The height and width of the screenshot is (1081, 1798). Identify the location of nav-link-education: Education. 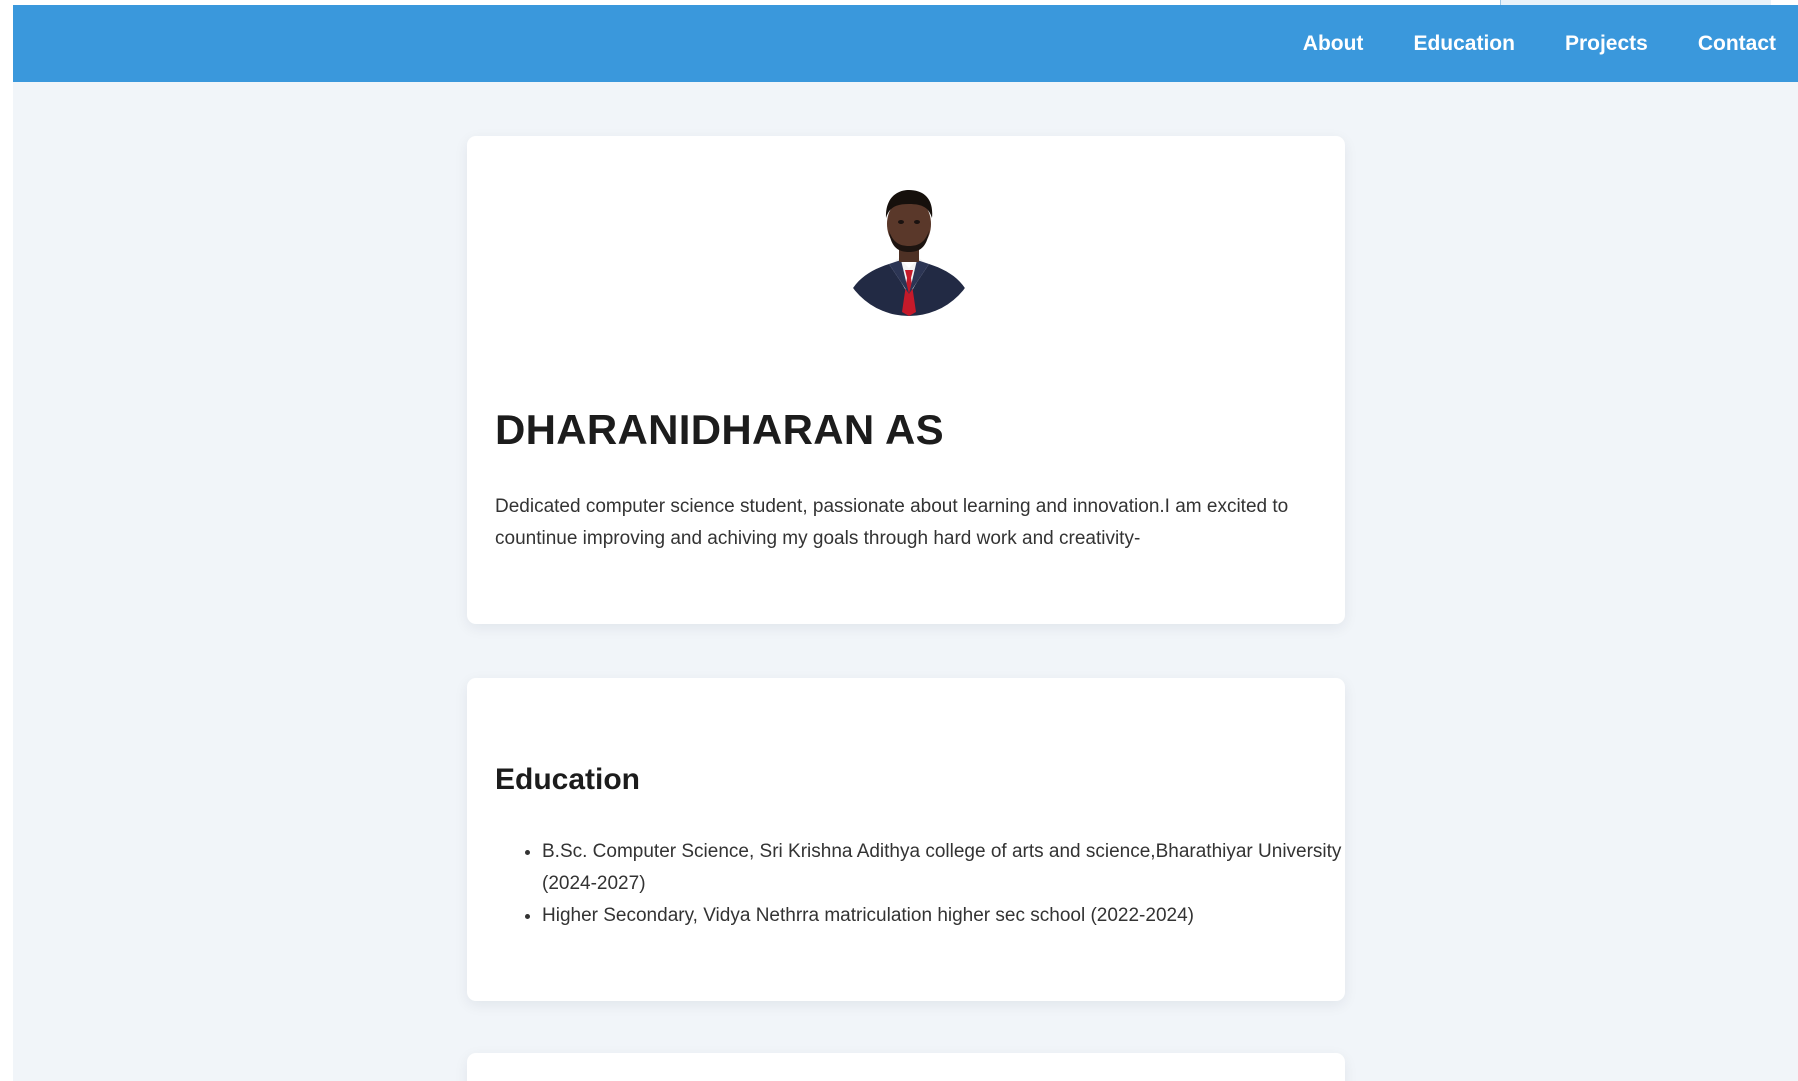
(1464, 44).